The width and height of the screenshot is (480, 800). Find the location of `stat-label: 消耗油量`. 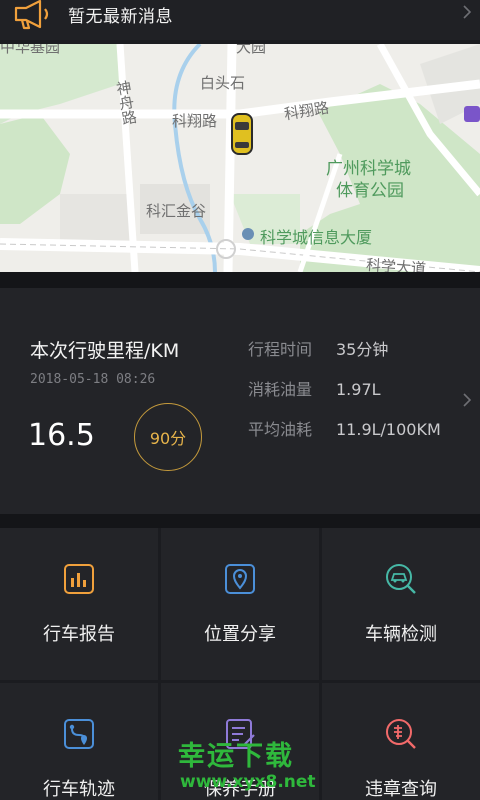

stat-label: 消耗油量 is located at coordinates (280, 389).